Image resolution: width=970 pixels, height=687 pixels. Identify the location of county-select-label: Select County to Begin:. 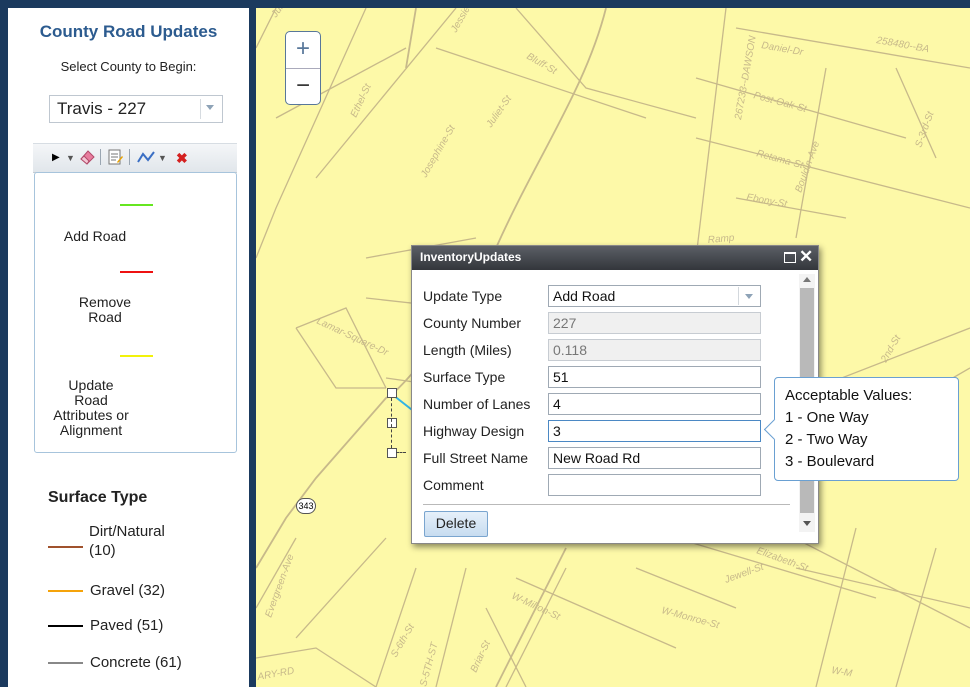
(128, 66).